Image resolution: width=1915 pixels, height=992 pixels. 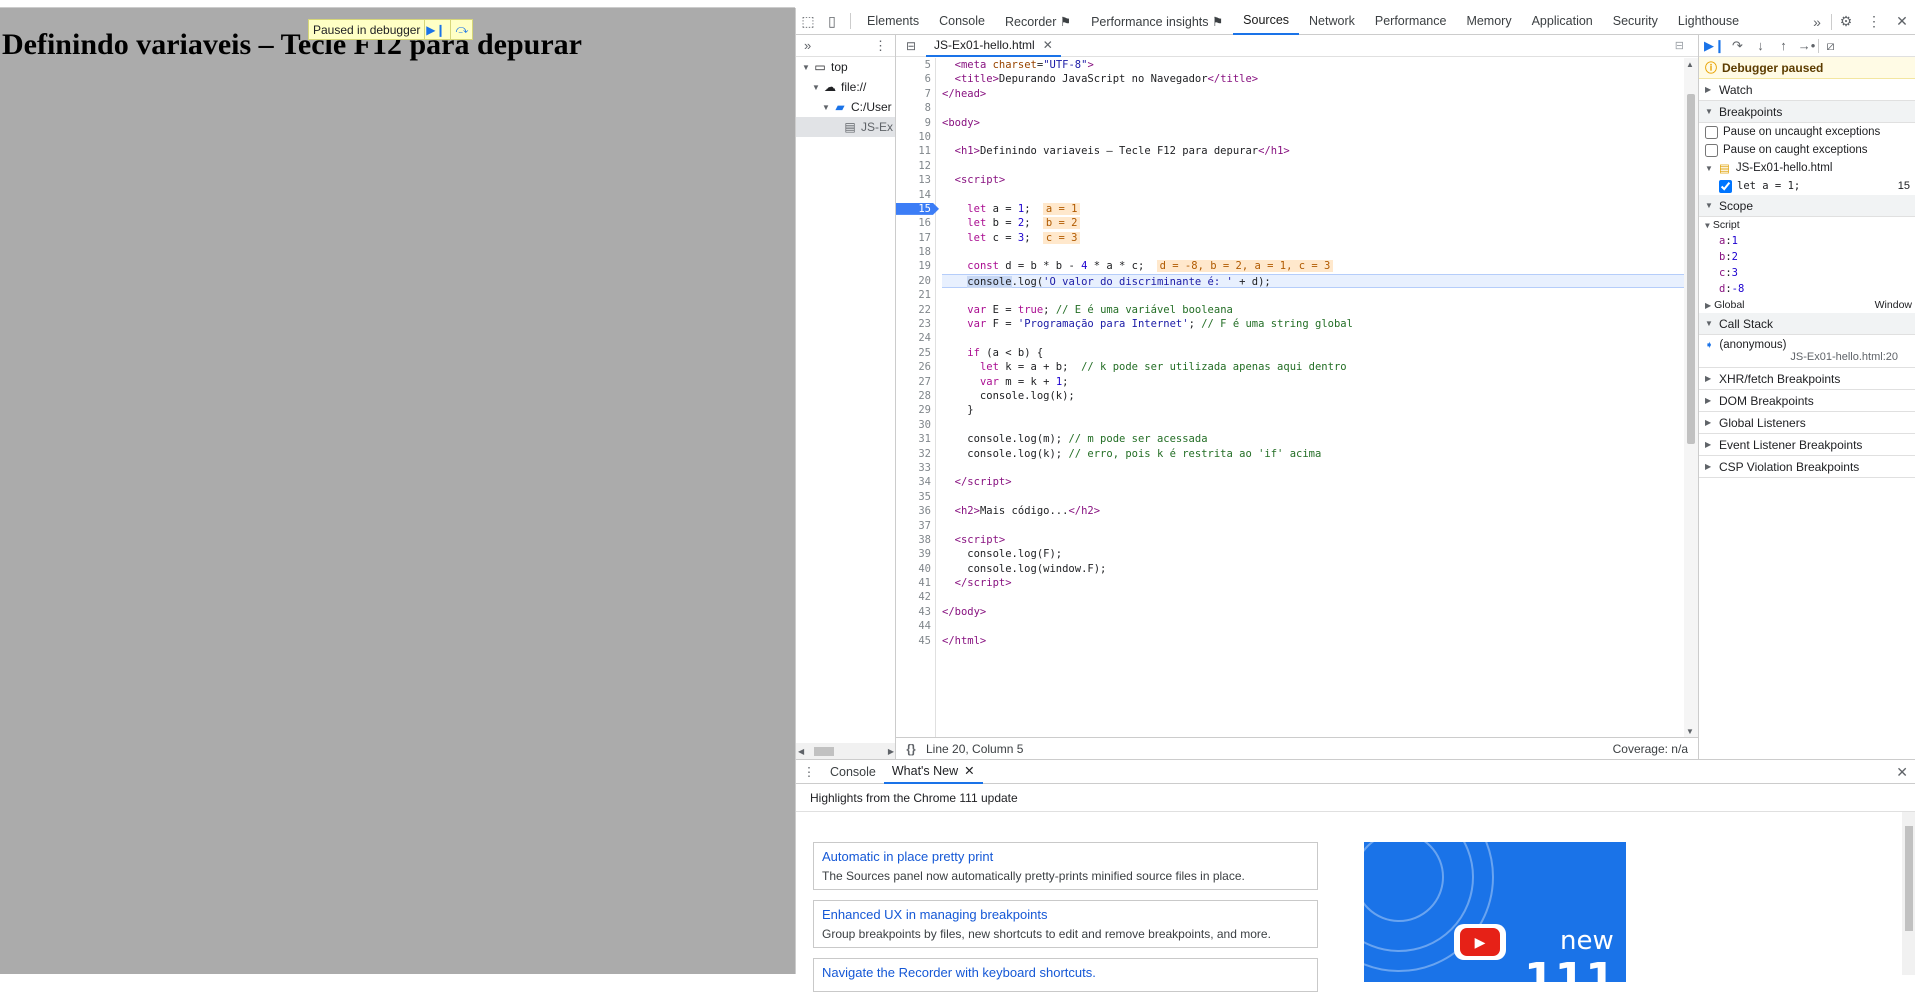 What do you see at coordinates (993, 46) in the screenshot?
I see `file-tab: JS-Ex01-hello.html ✕` at bounding box center [993, 46].